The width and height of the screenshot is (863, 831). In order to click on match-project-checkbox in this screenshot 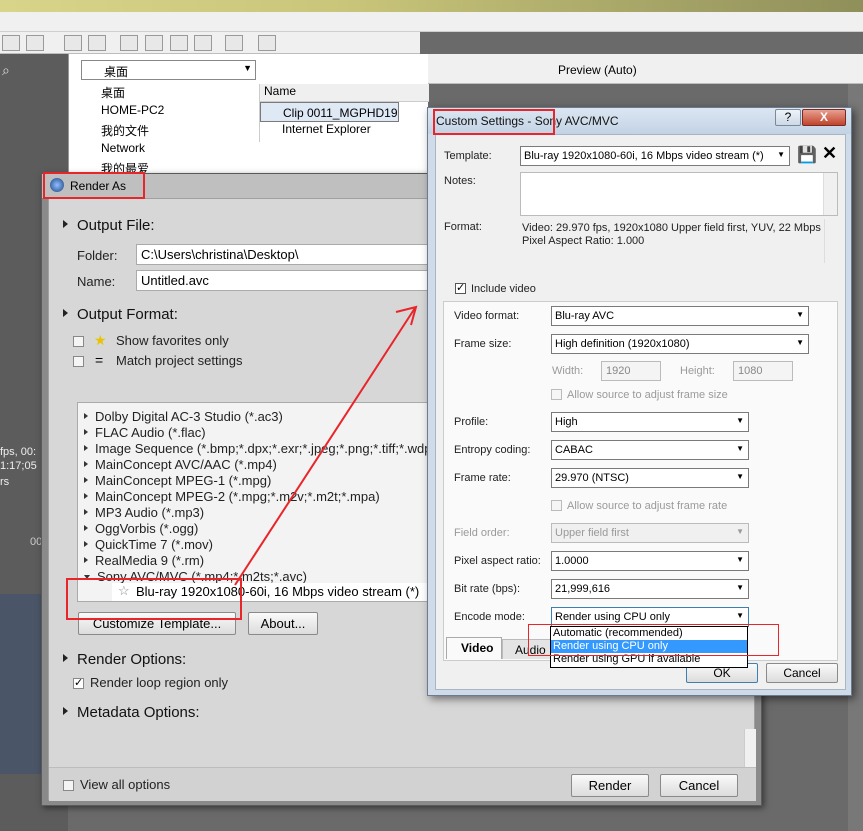, I will do `click(78, 361)`.